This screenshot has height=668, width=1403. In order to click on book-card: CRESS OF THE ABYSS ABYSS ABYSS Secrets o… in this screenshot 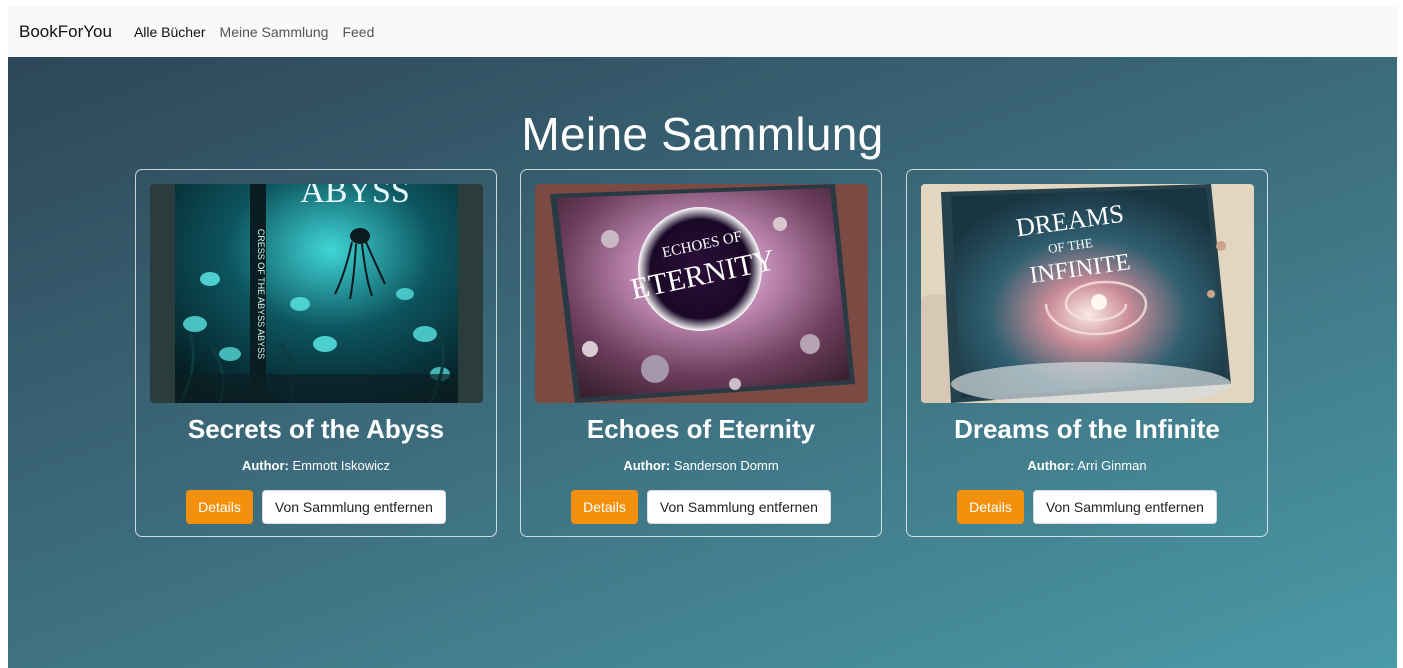, I will do `click(316, 353)`.